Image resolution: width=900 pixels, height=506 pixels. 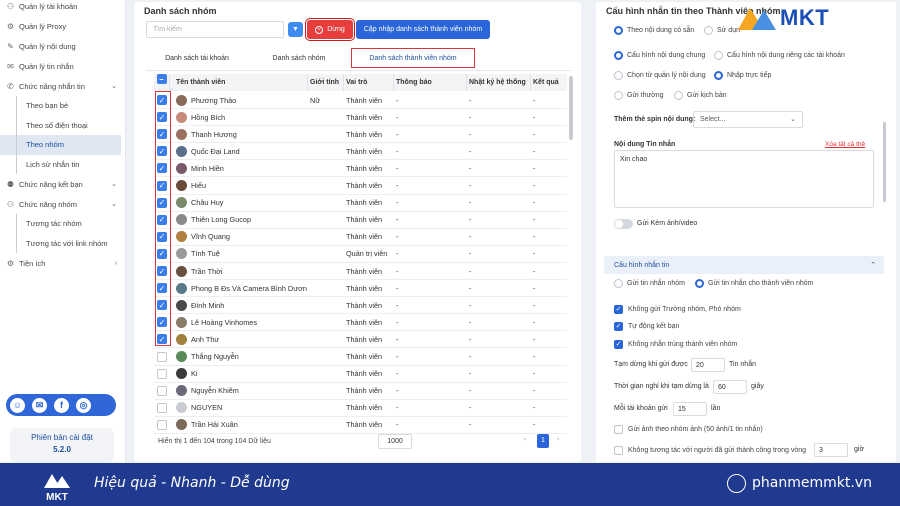 What do you see at coordinates (360, 425) in the screenshot?
I see `table-row: Trần Hải Xuân Thành viên - - -` at bounding box center [360, 425].